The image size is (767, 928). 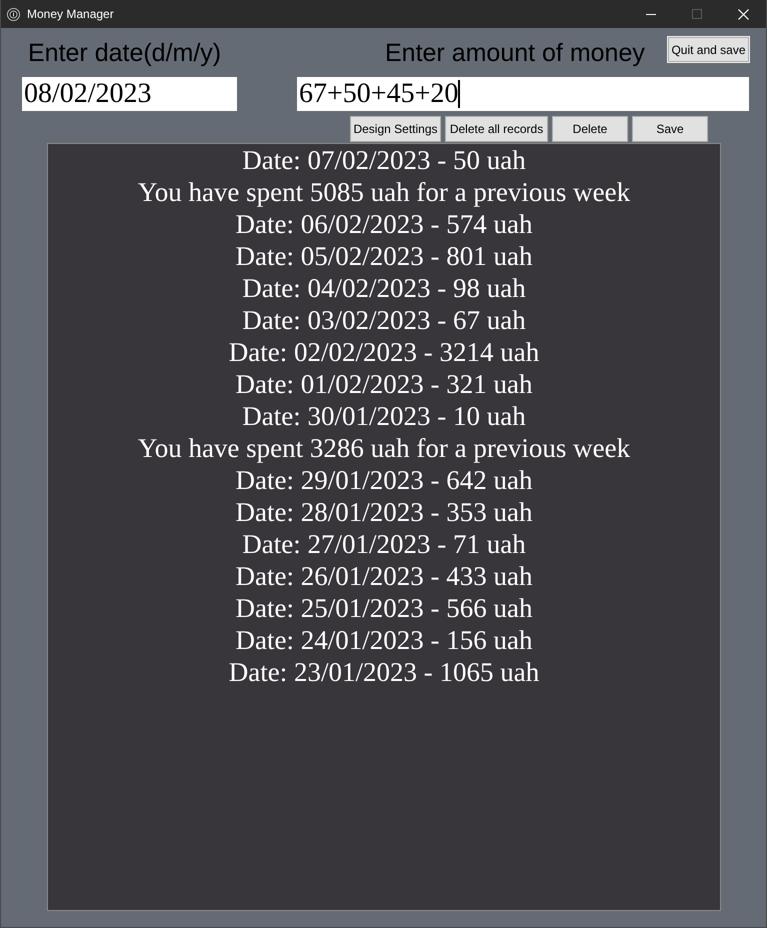 I want to click on date-label: Enter date(d/m/y), so click(x=125, y=53).